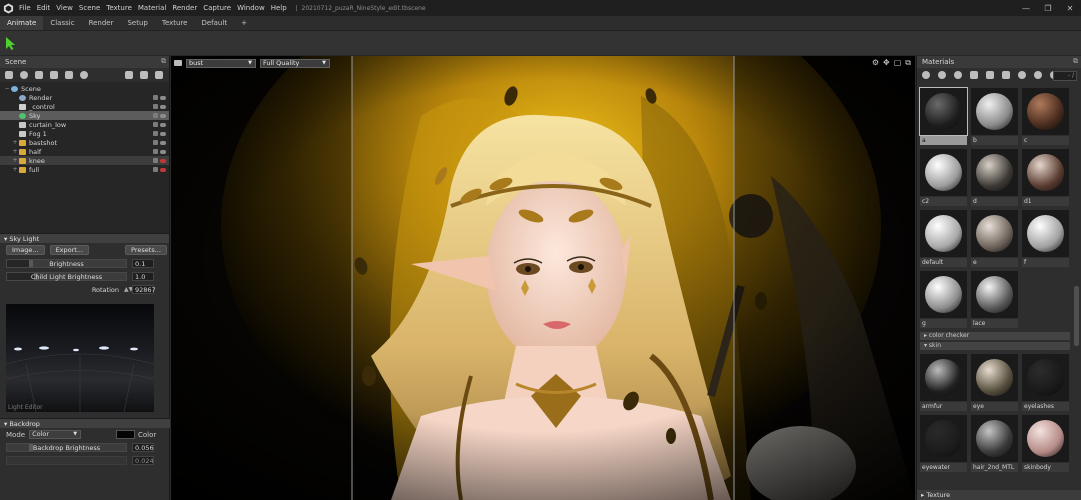  What do you see at coordinates (1045, 116) in the screenshot?
I see `material-tile: c` at bounding box center [1045, 116].